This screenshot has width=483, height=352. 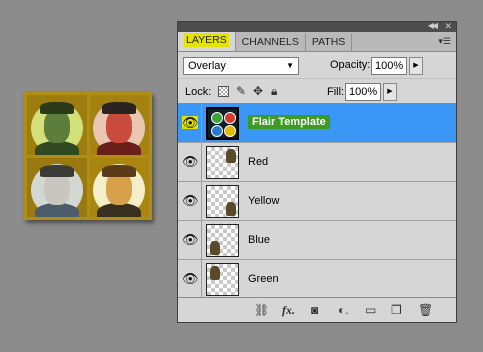 I want to click on chevron-down-icon: ▼, so click(x=290, y=65).